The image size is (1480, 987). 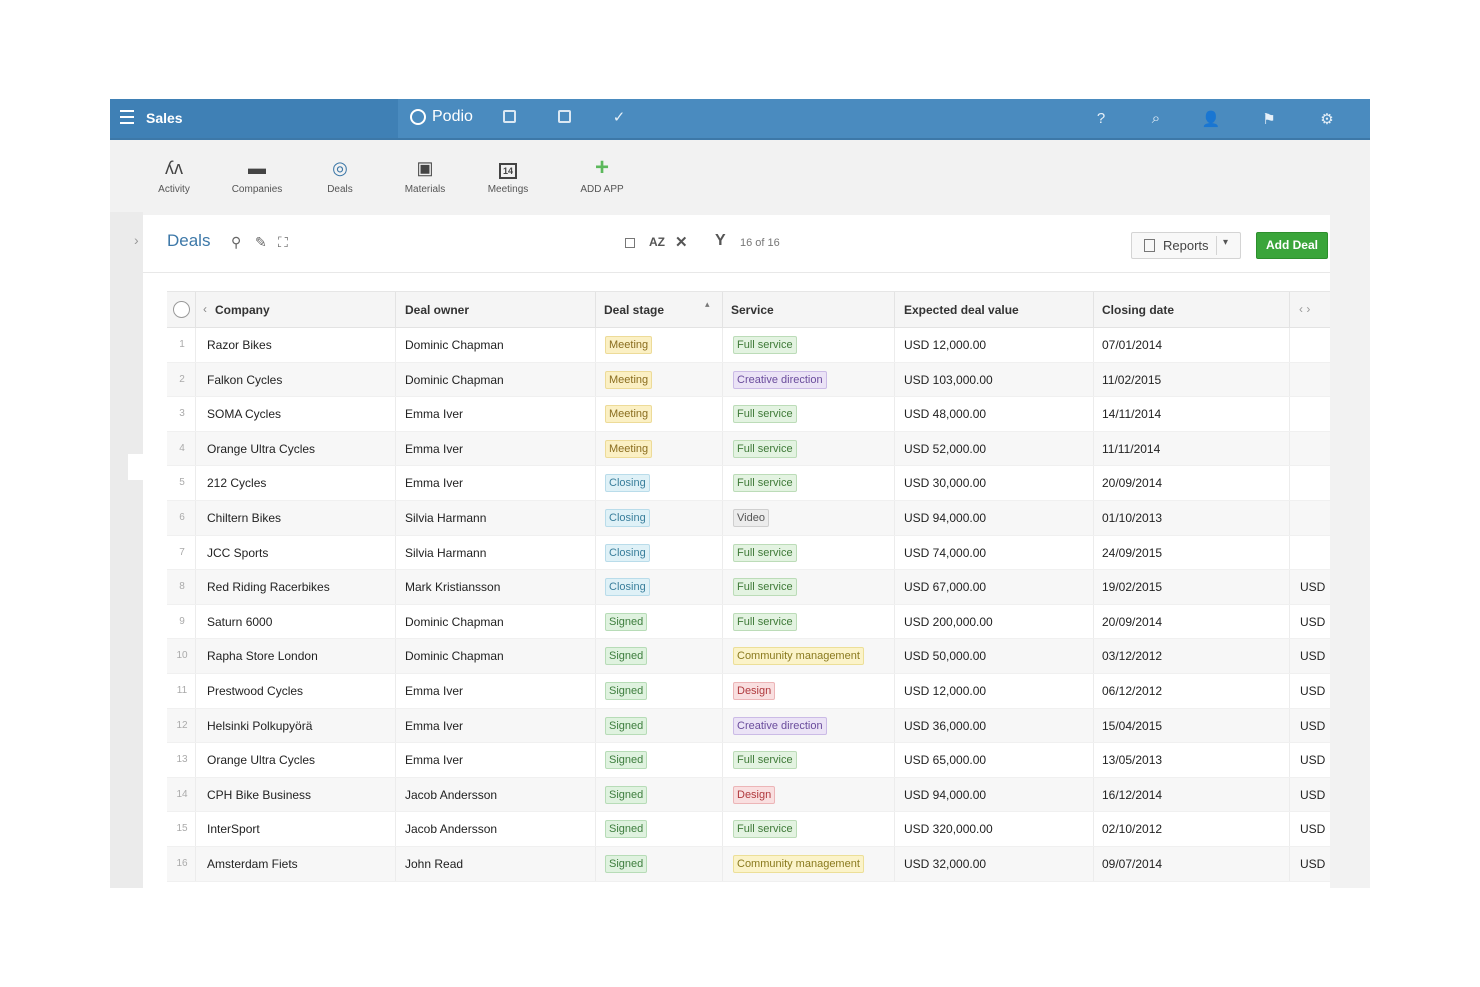 What do you see at coordinates (437, 310) in the screenshot?
I see `column-header-deal-owner: Deal owner` at bounding box center [437, 310].